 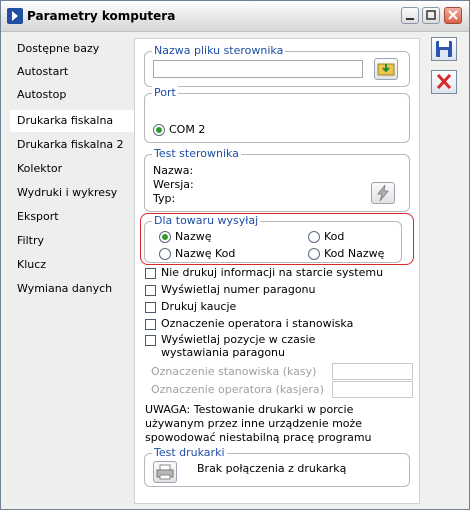 I want to click on nav-item-export: Eksport, so click(x=72, y=217).